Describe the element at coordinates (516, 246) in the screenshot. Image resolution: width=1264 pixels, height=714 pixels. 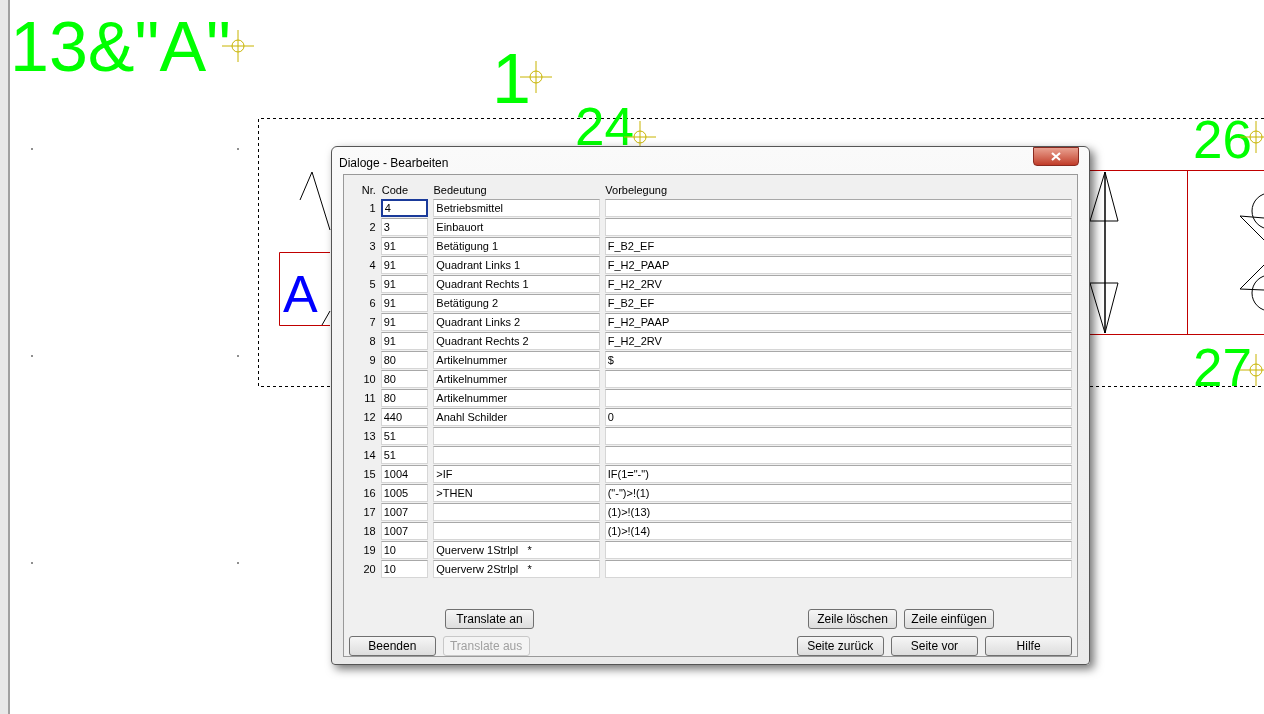
I see `meaning-field: Betätigung 1` at that location.